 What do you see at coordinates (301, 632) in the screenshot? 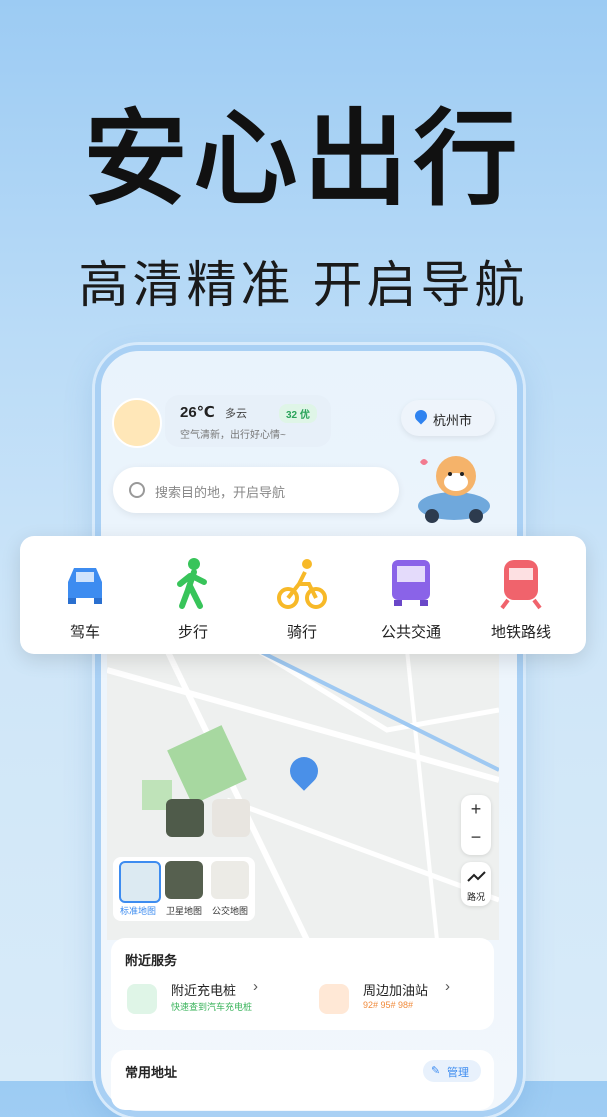
I see `mode-cycle-label: 骑行` at bounding box center [301, 632].